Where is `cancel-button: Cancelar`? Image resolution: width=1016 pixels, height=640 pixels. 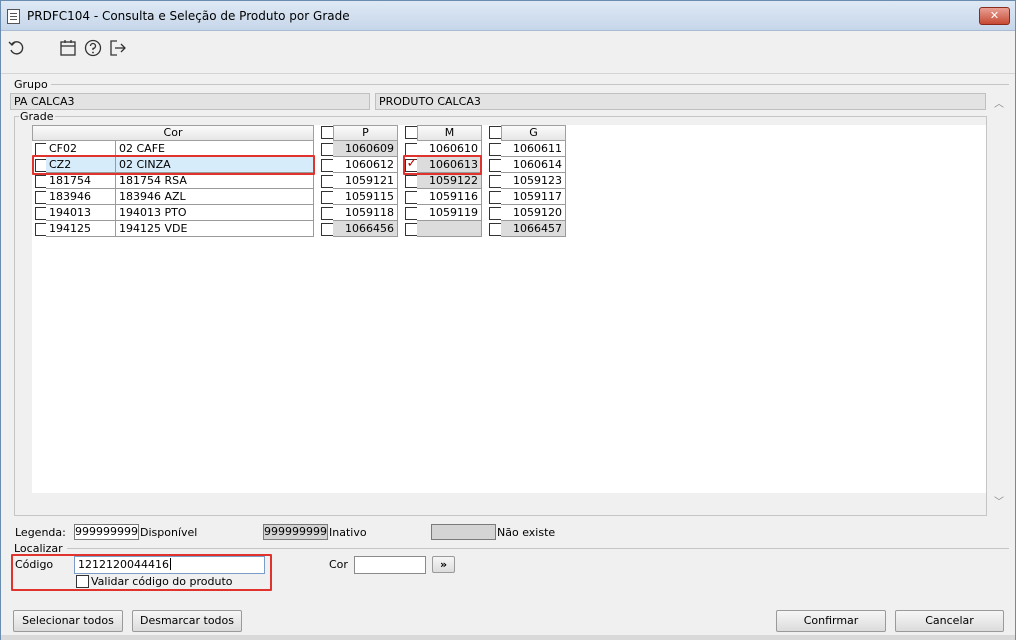 cancel-button: Cancelar is located at coordinates (949, 621).